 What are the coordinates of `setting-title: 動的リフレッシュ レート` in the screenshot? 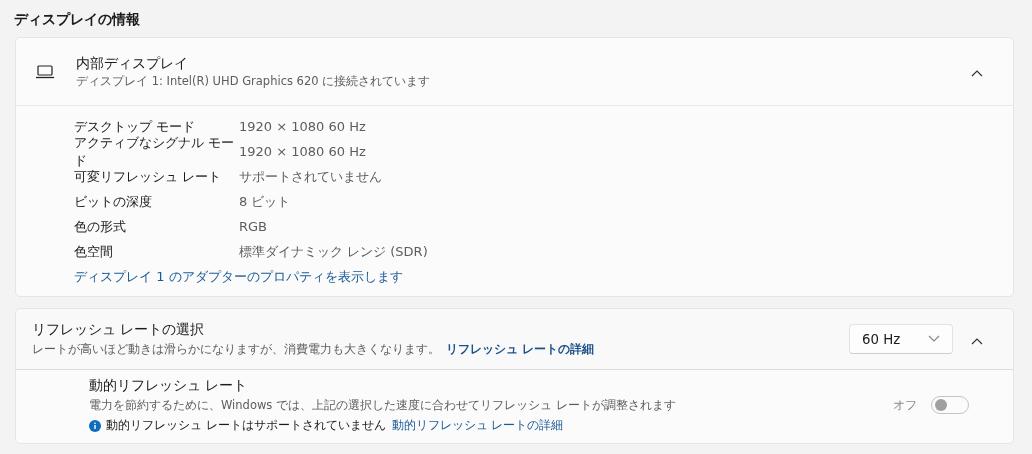 It's located at (169, 386).